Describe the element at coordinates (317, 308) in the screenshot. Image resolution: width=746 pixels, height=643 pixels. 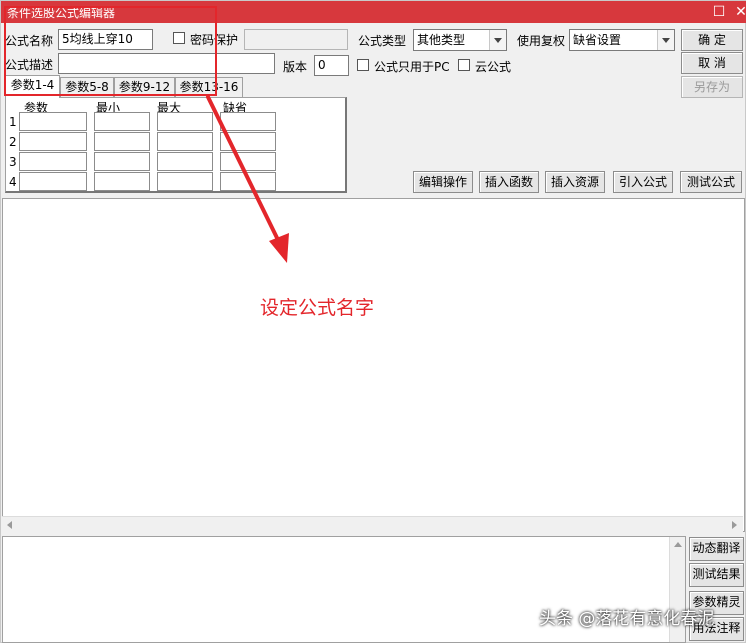
I see `annotation-text: 设定公式名字` at that location.